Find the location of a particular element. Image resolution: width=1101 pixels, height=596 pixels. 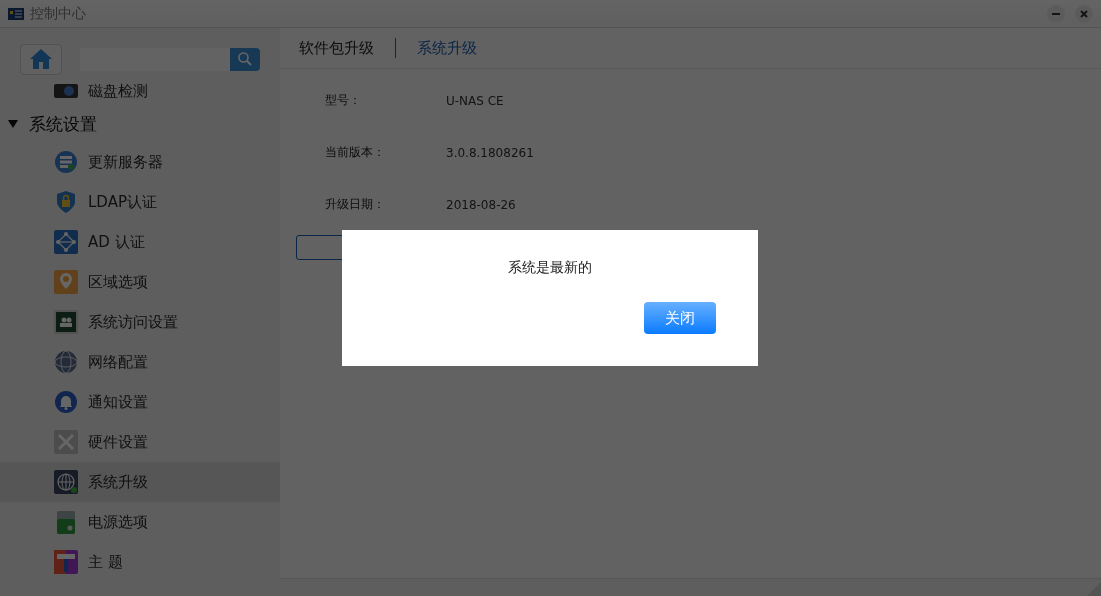

sidebar-item: 更新服务器 is located at coordinates (140, 162).